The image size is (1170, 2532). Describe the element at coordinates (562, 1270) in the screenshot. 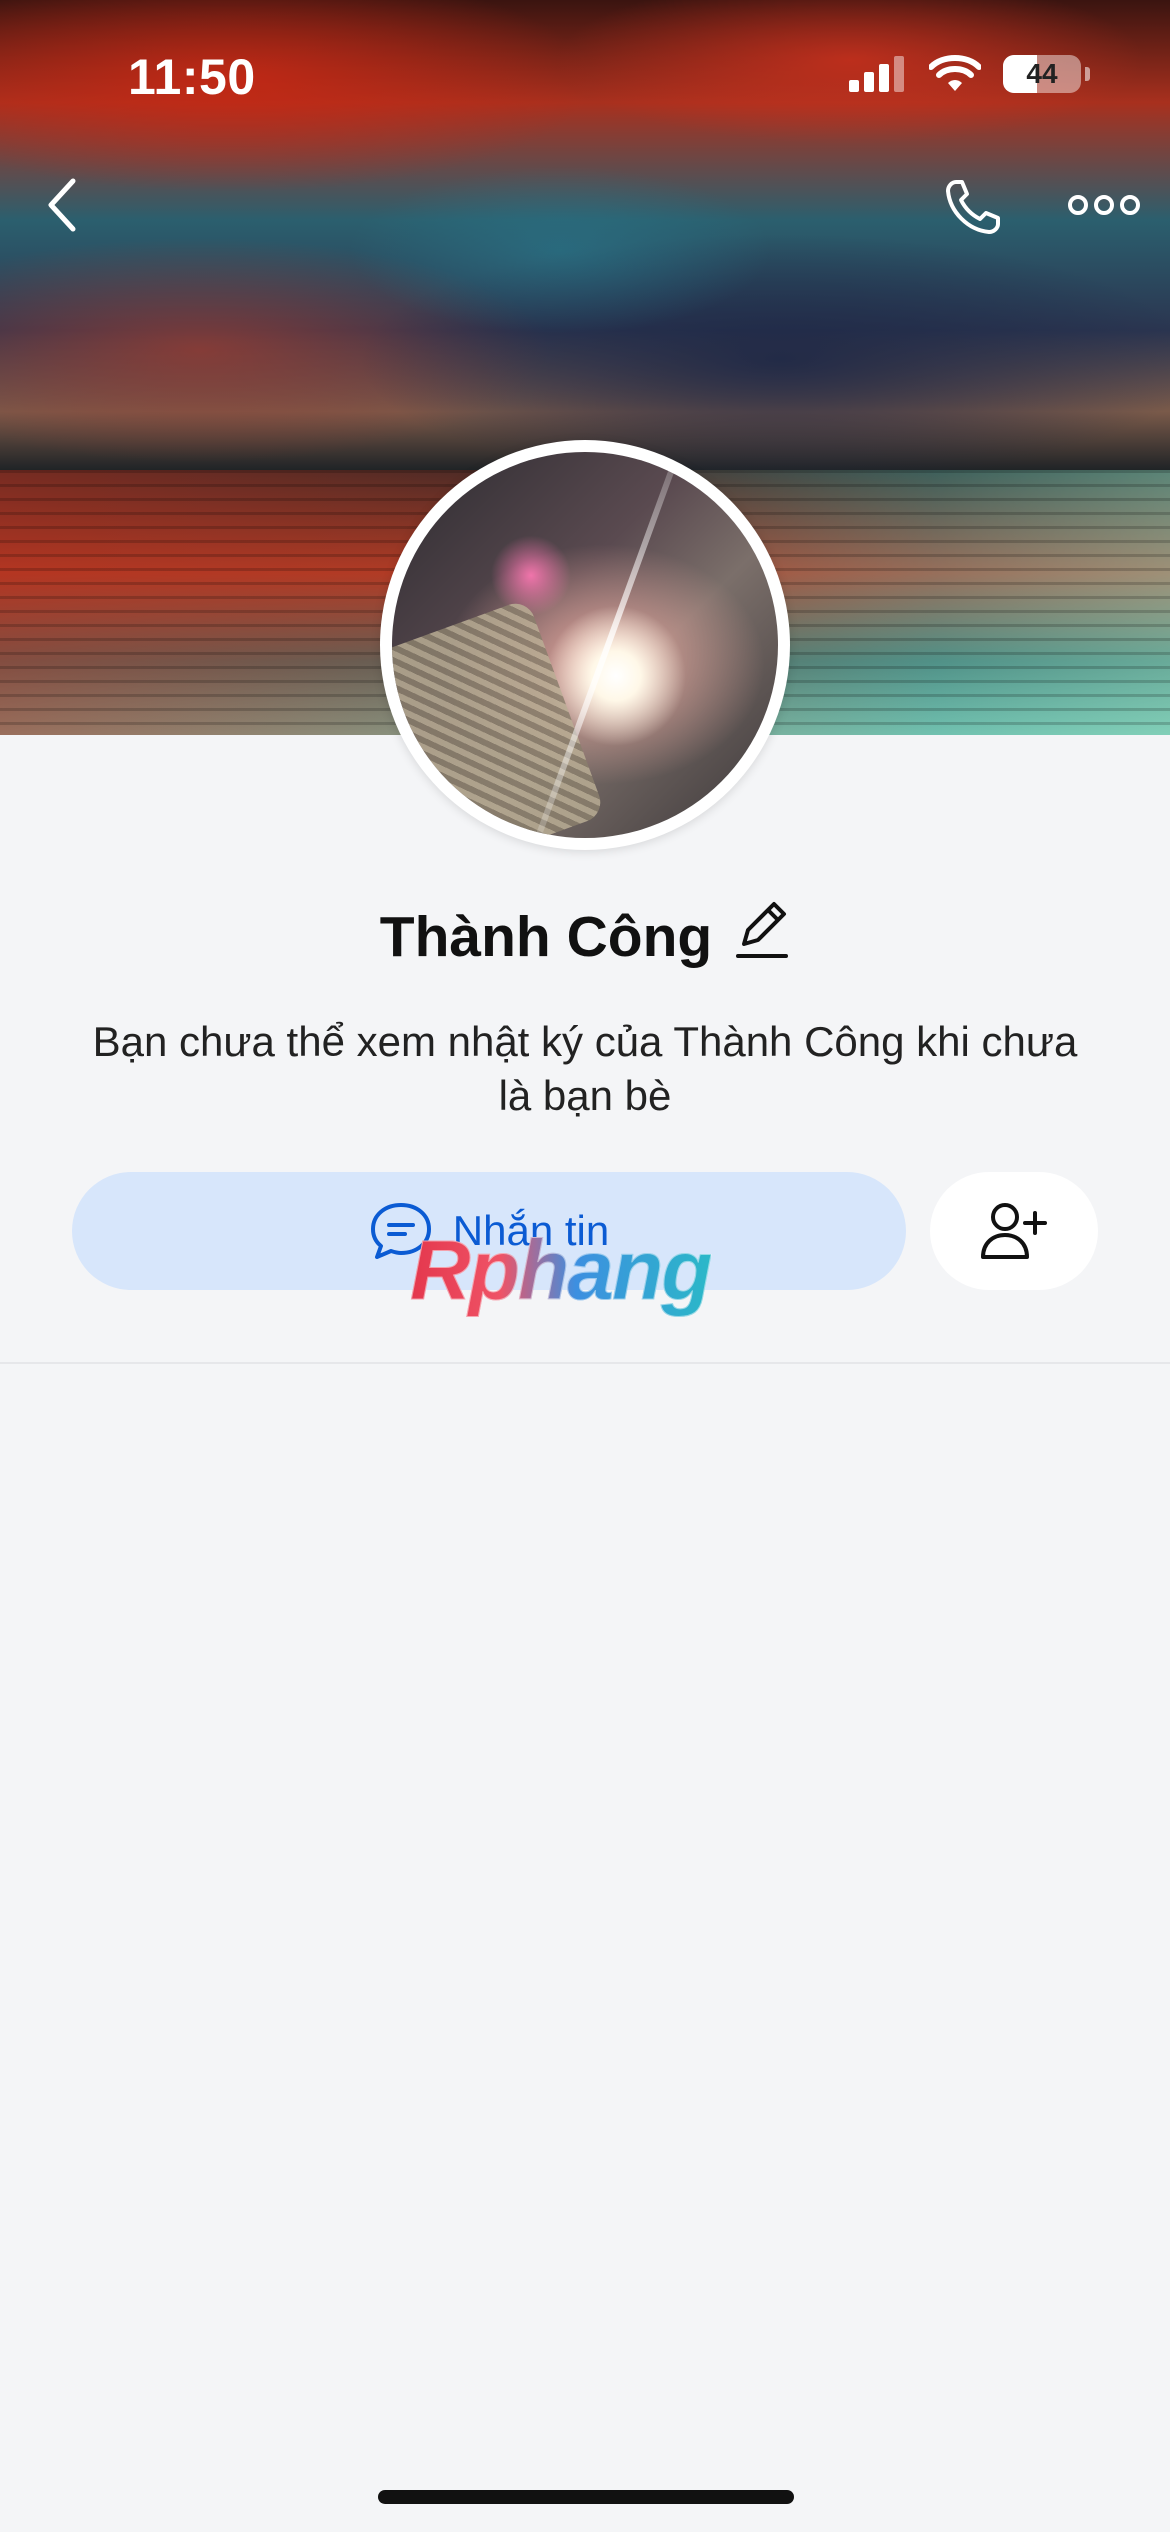

I see `watermark-logo: Rphang` at that location.